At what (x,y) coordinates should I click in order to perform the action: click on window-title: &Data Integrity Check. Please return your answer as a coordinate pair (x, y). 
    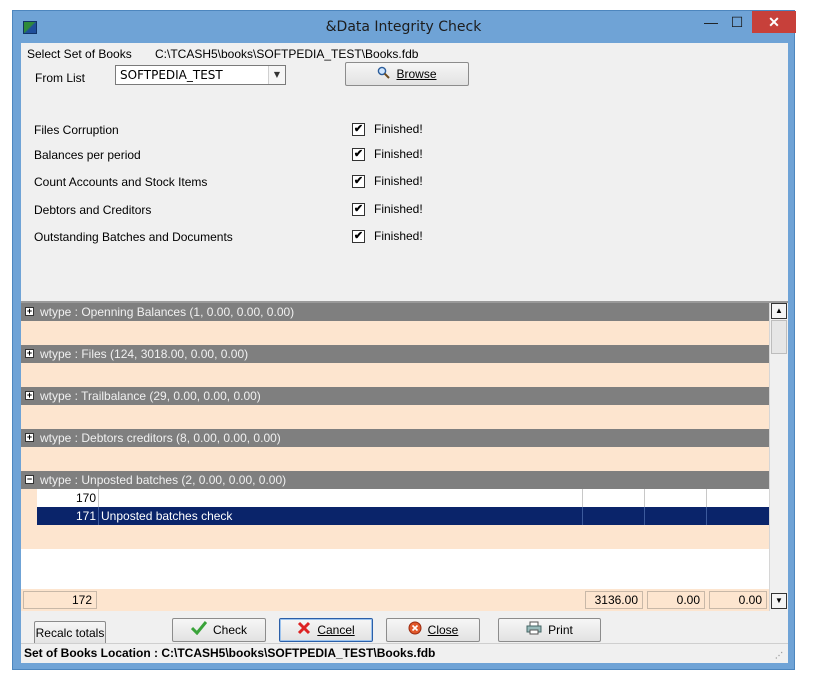
    Looking at the image, I should click on (403, 27).